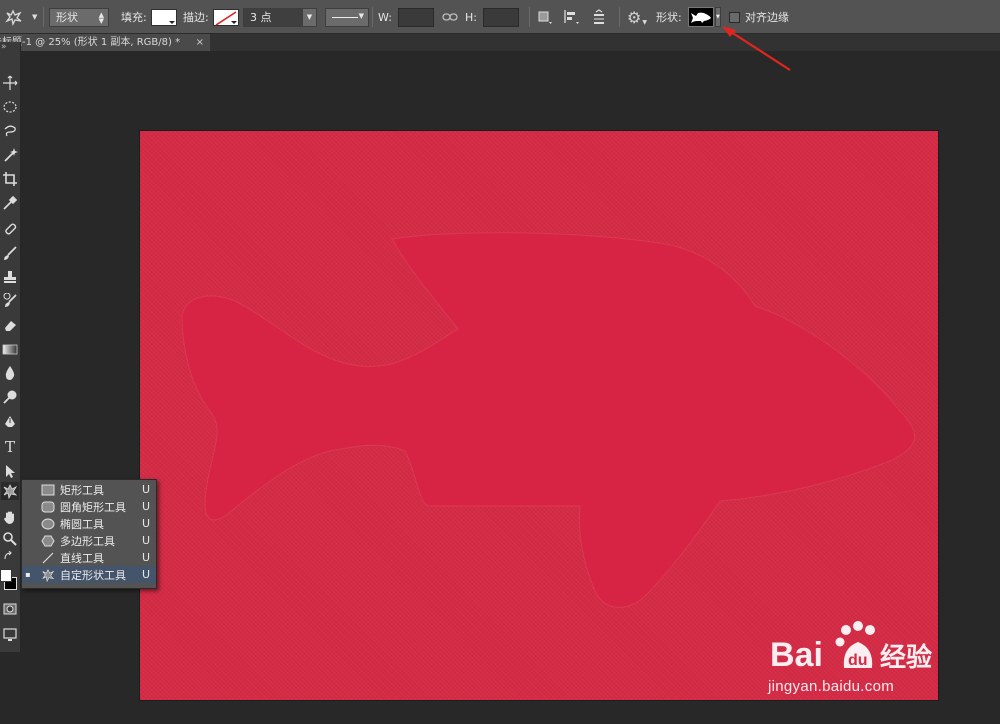 This screenshot has width=1000, height=724. I want to click on ellipse-icon, so click(48, 524).